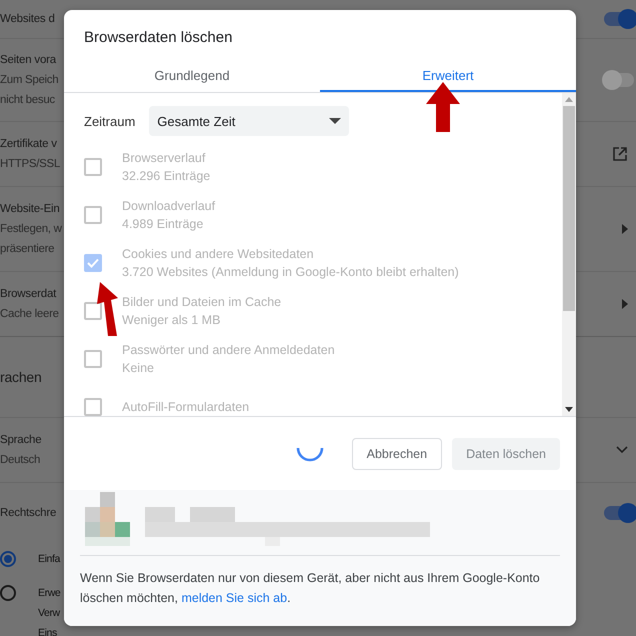  Describe the element at coordinates (249, 121) in the screenshot. I see `time-range-dropdown: Gesamte Zeit` at that location.